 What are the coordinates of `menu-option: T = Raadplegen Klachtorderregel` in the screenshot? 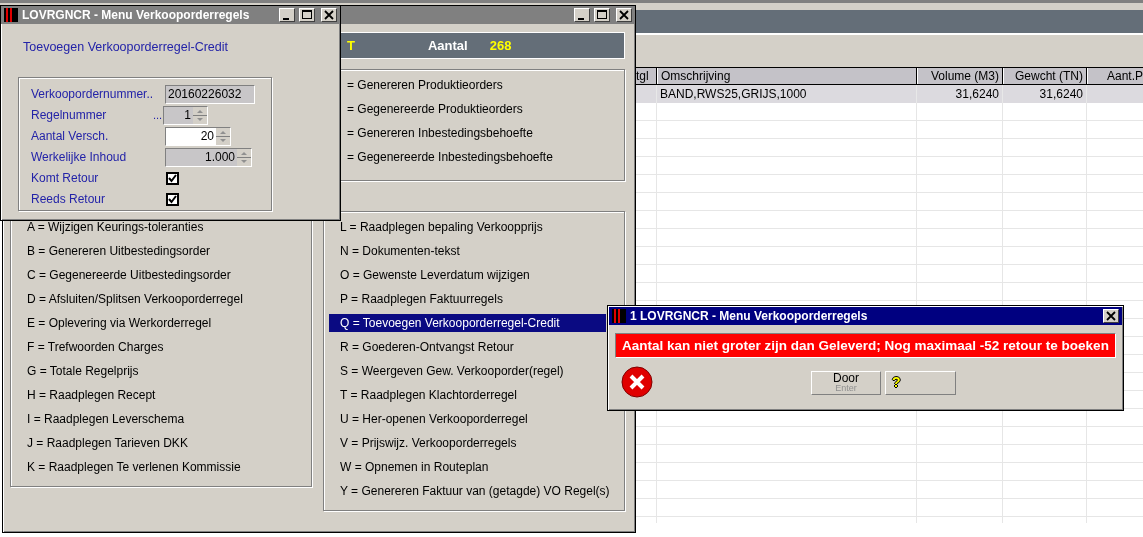 It's located at (467, 395).